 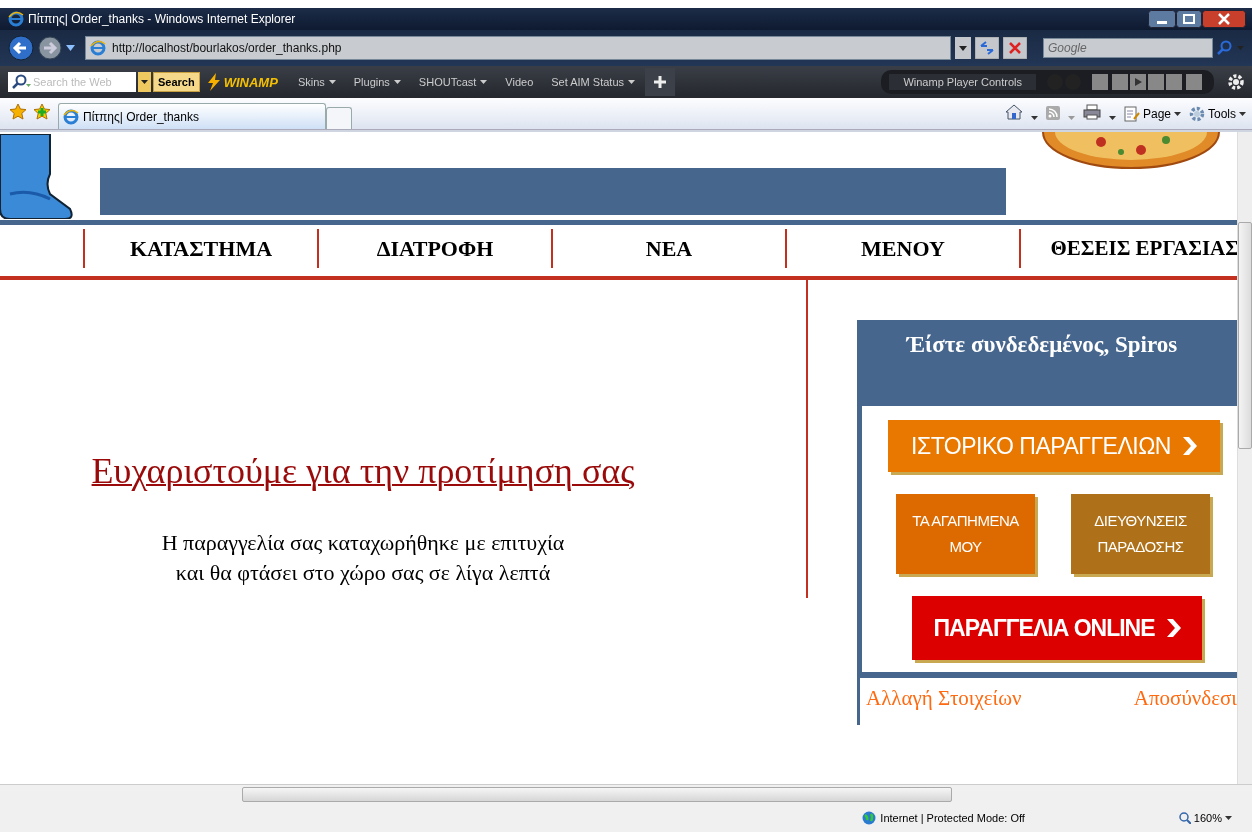 I want to click on menu-button: ΔΙΕΥΘΥΝΣΕΙΣ ΠΑΡΑΔΟΣΗΣ, so click(x=1140, y=534).